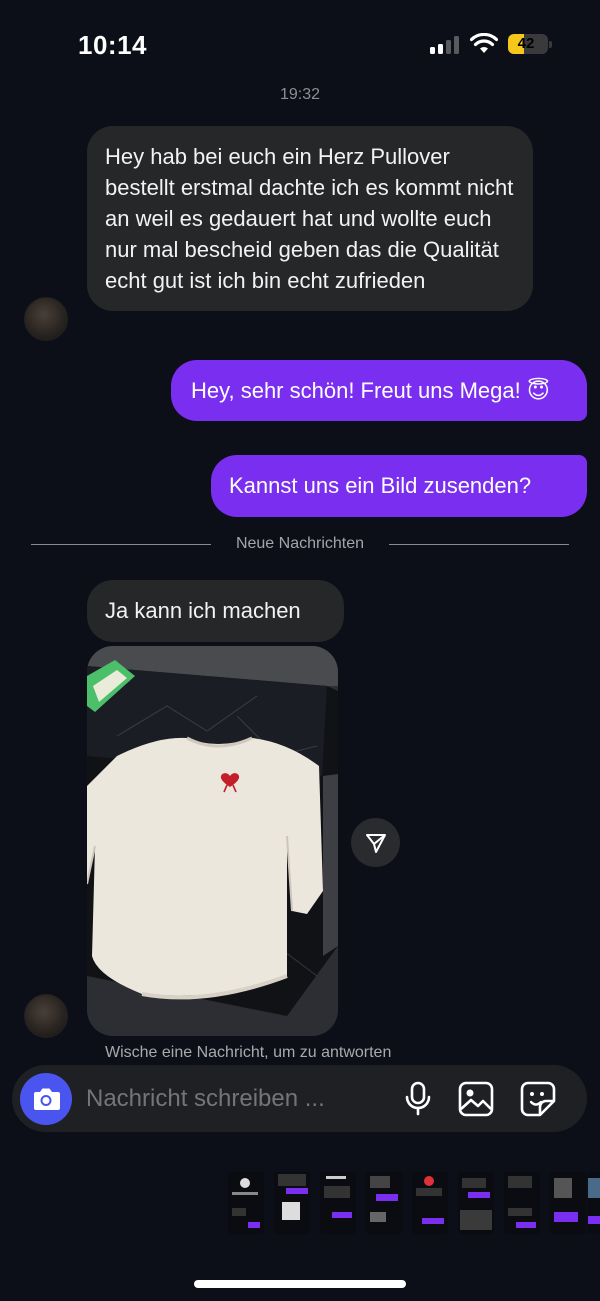  I want to click on outgoing-message-bubble: Hey, sehr schön! Freut uns Mega! 😇, so click(379, 390).